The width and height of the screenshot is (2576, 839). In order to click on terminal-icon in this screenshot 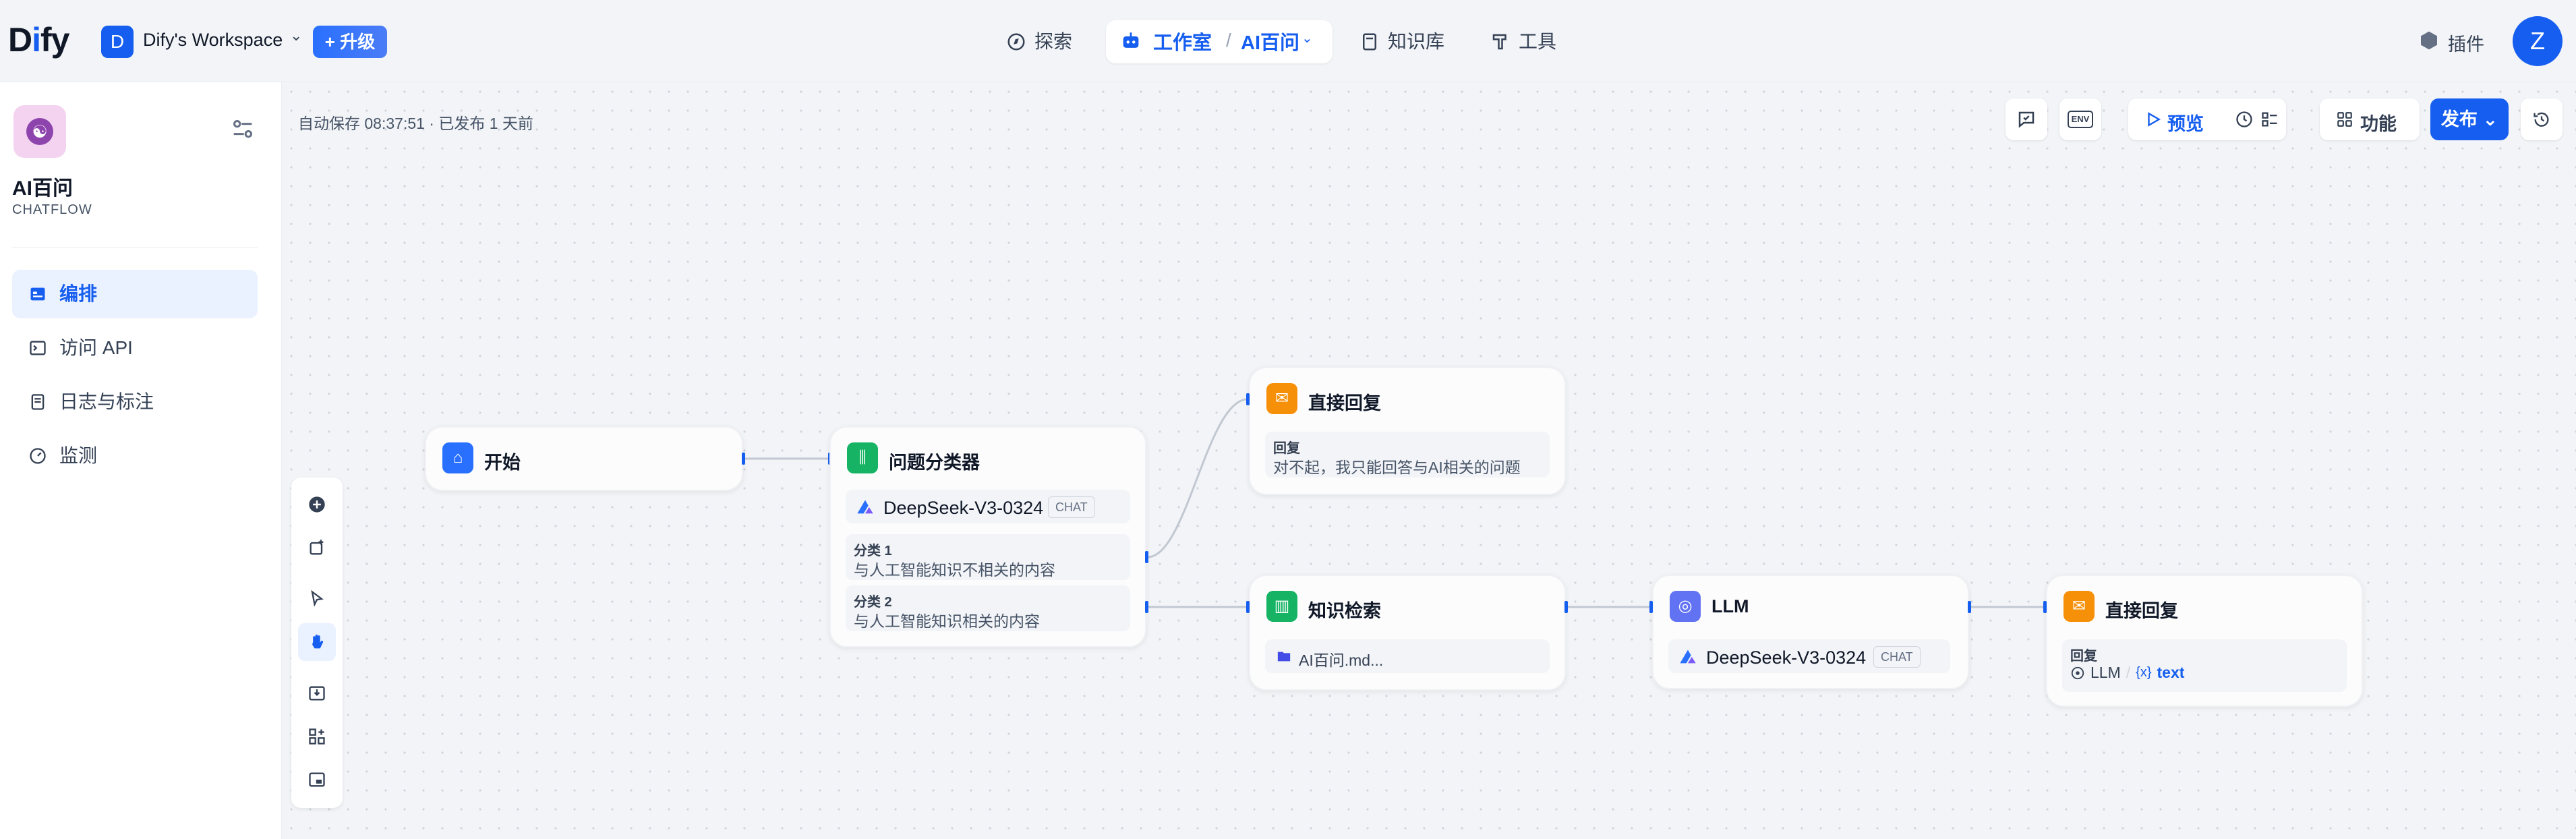, I will do `click(38, 348)`.